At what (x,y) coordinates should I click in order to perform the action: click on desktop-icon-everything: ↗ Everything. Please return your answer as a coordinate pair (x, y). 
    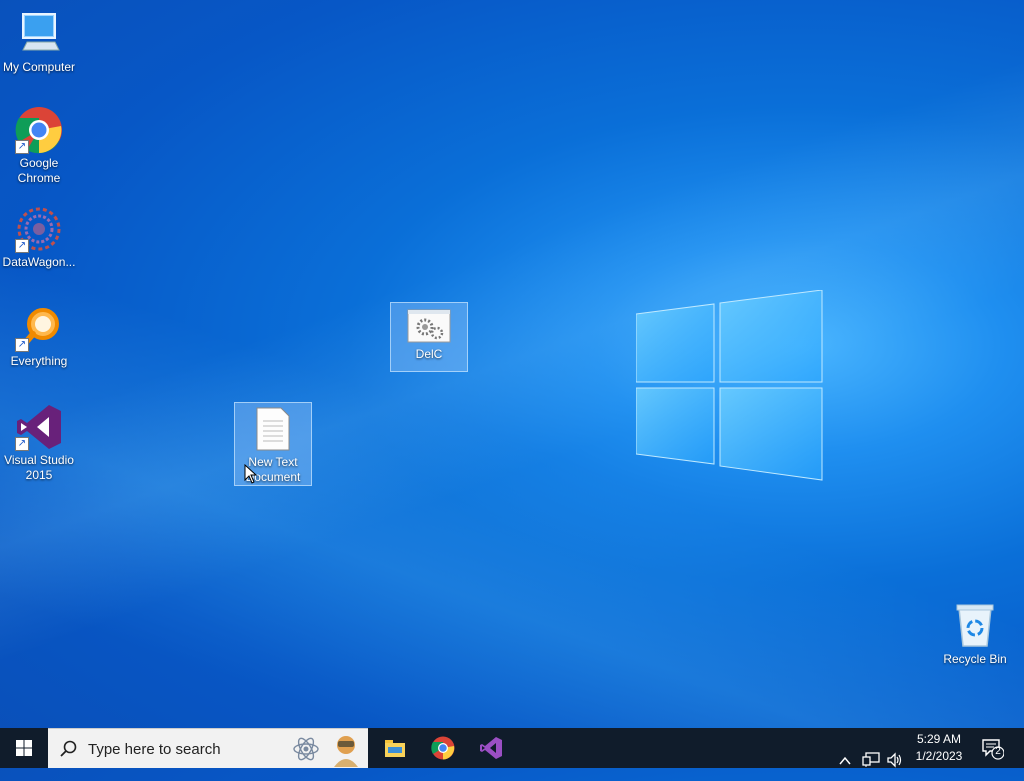
    Looking at the image, I should click on (39, 336).